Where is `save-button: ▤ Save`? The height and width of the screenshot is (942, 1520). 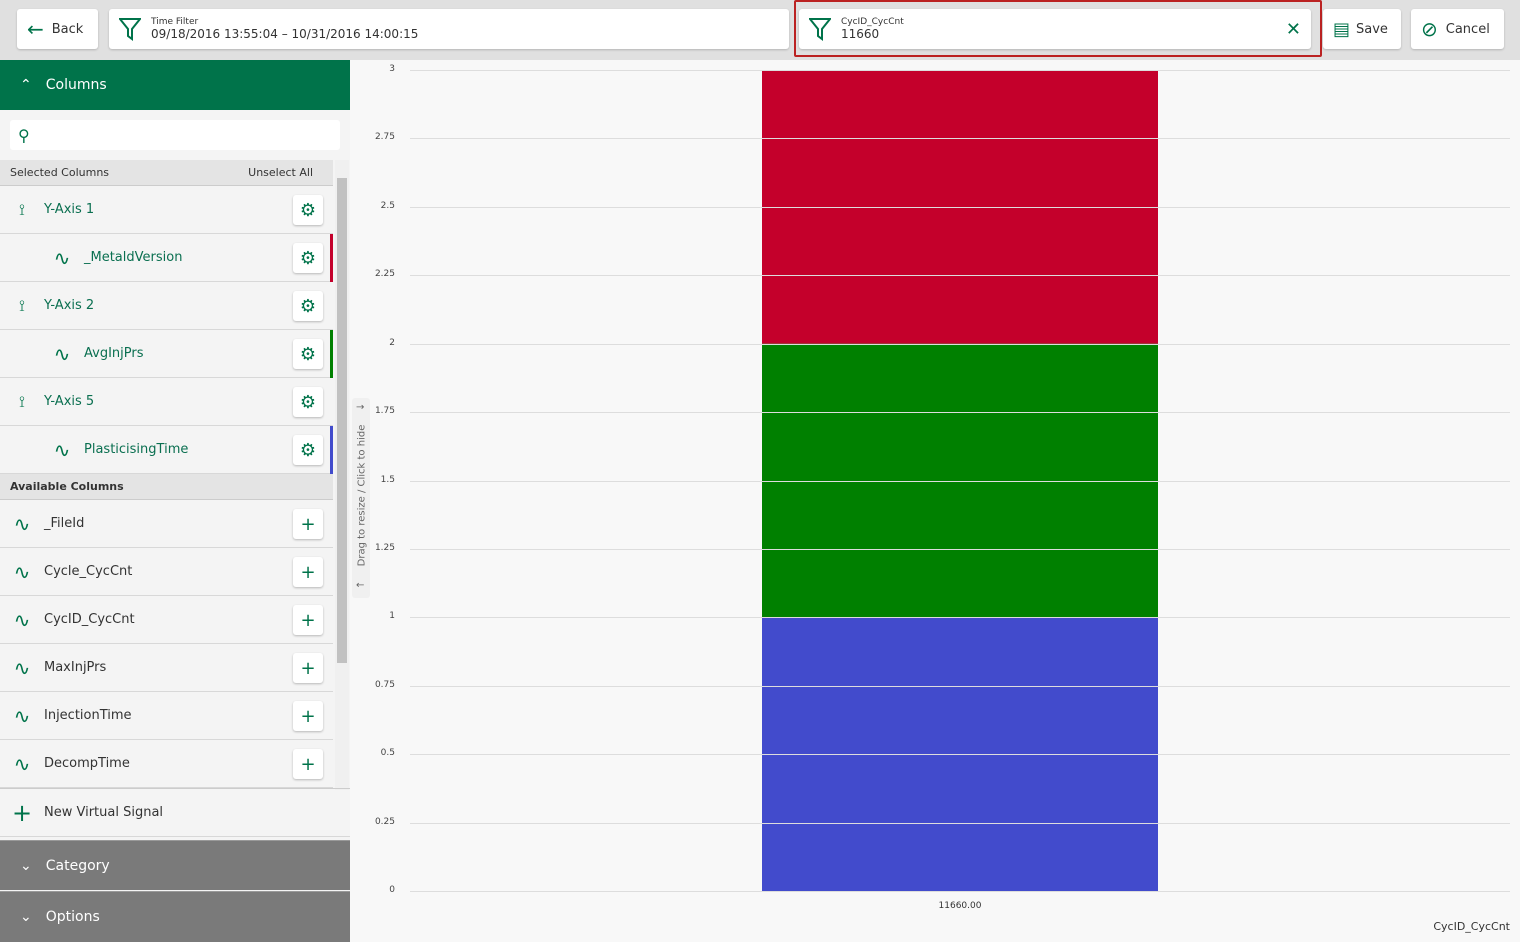
save-button: ▤ Save is located at coordinates (1362, 29).